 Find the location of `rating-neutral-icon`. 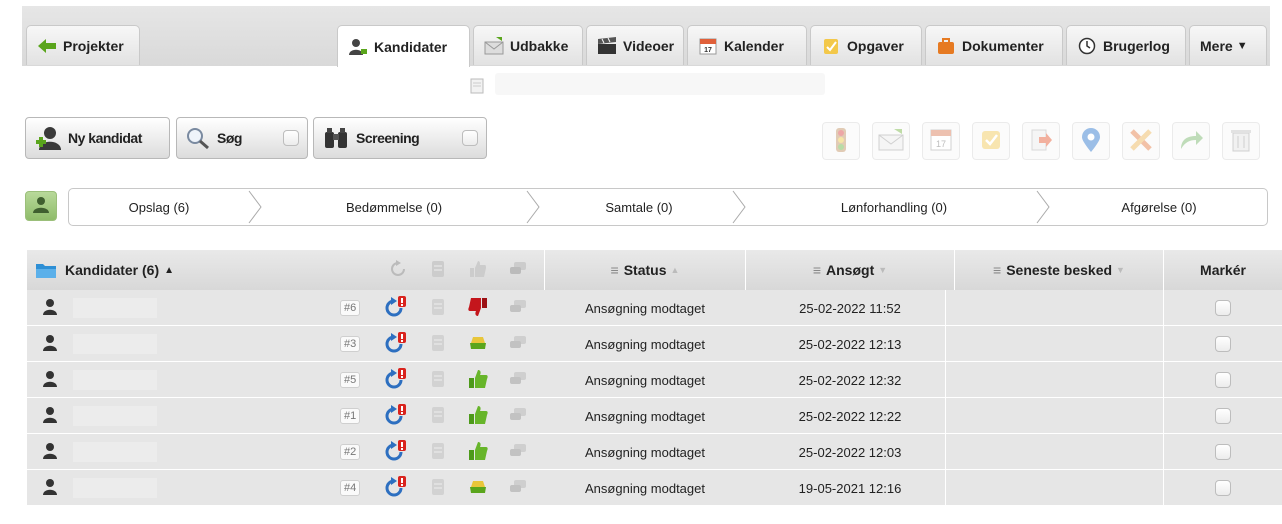

rating-neutral-icon is located at coordinates (478, 344).